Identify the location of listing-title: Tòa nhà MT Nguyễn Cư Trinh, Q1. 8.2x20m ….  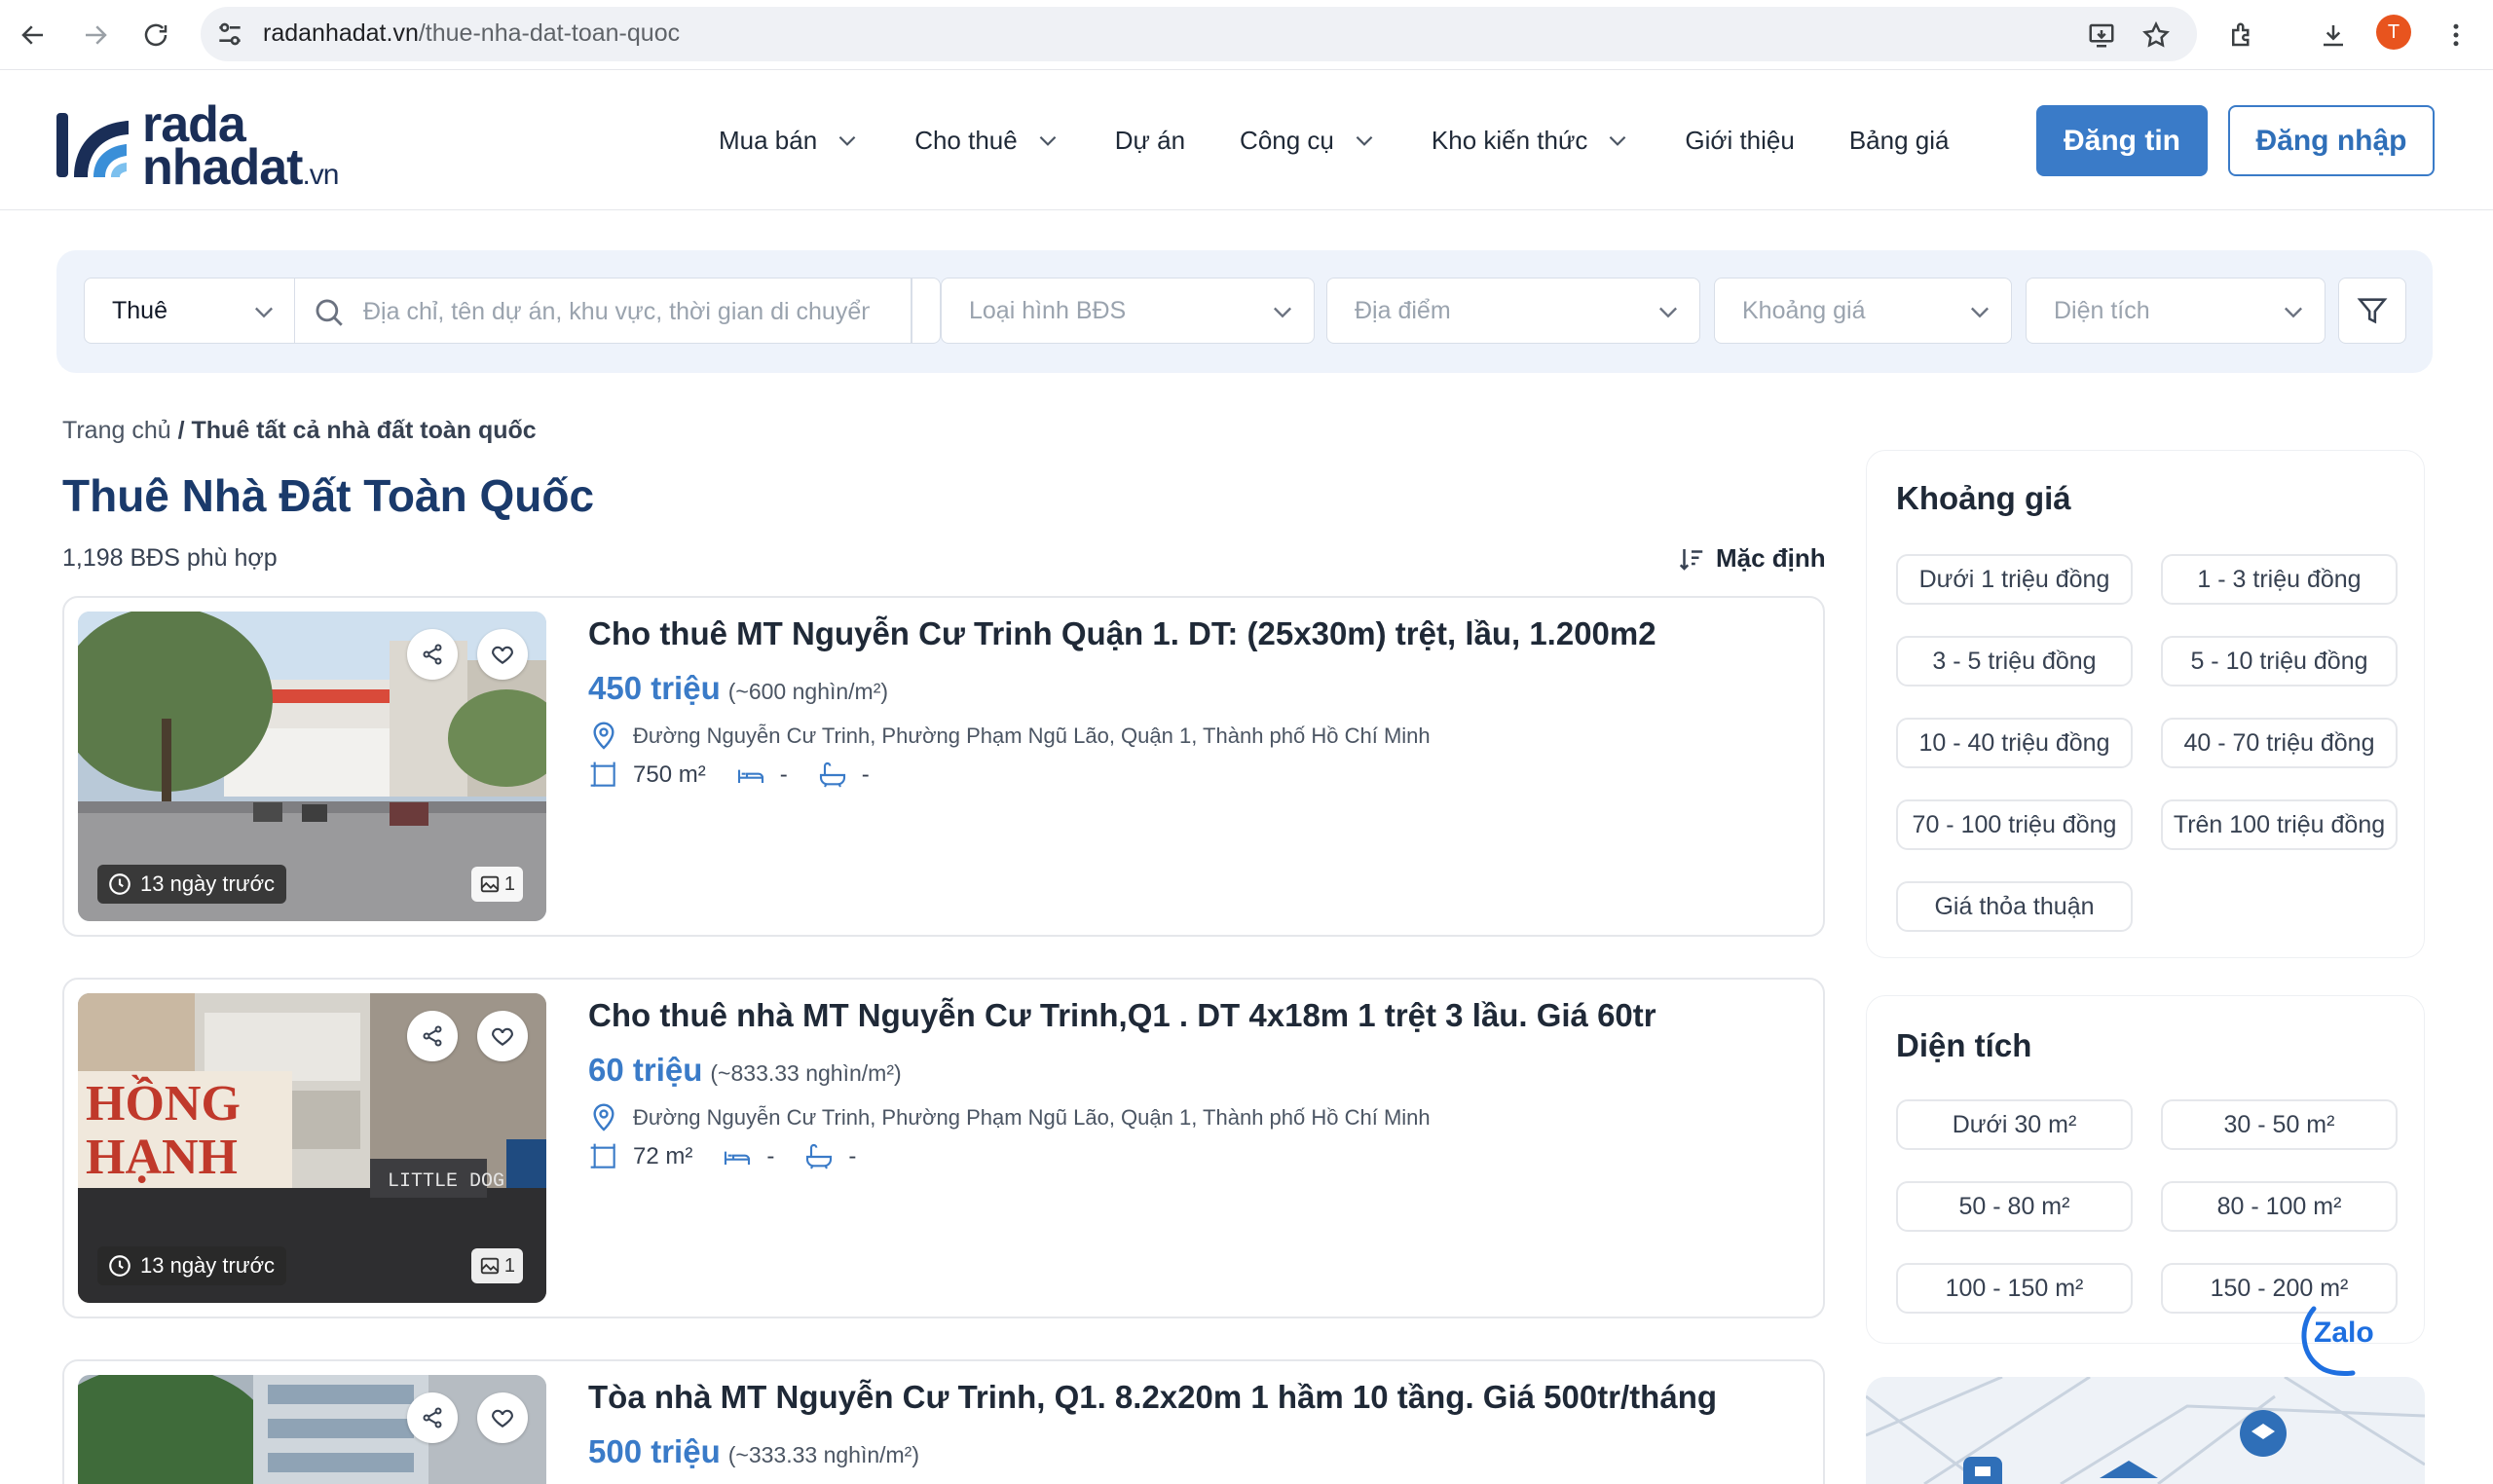
(1153, 1397).